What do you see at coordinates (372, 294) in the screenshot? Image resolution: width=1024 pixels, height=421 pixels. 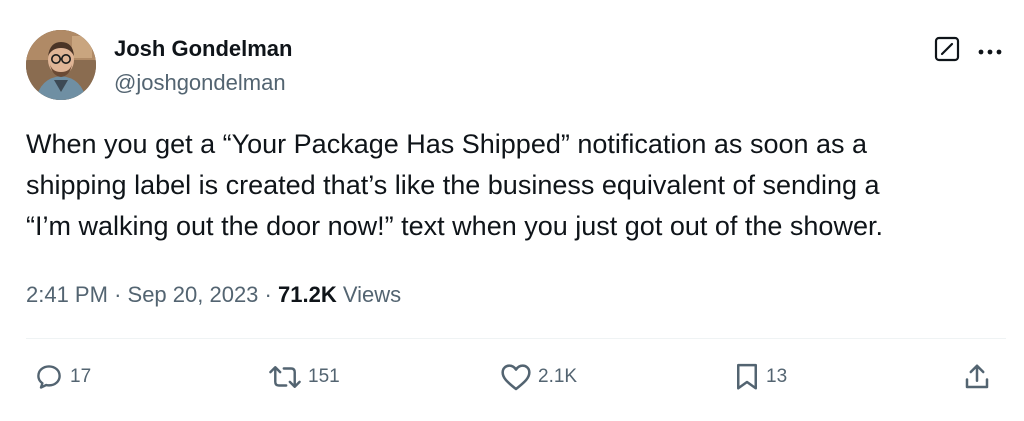 I see `views-label: Views` at bounding box center [372, 294].